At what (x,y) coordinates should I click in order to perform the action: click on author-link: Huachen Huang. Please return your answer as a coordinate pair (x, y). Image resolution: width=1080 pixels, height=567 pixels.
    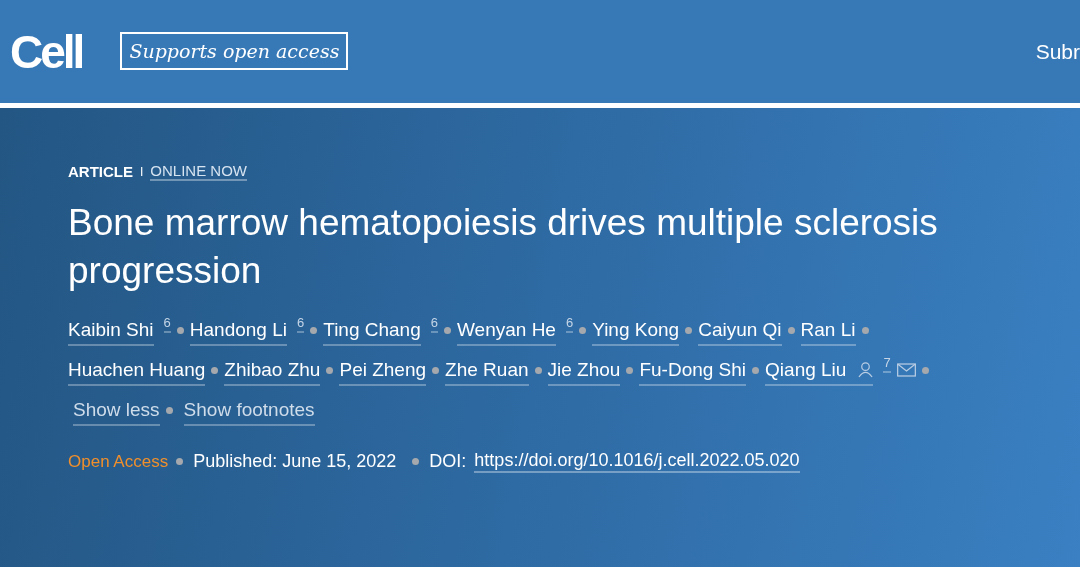
    Looking at the image, I should click on (137, 370).